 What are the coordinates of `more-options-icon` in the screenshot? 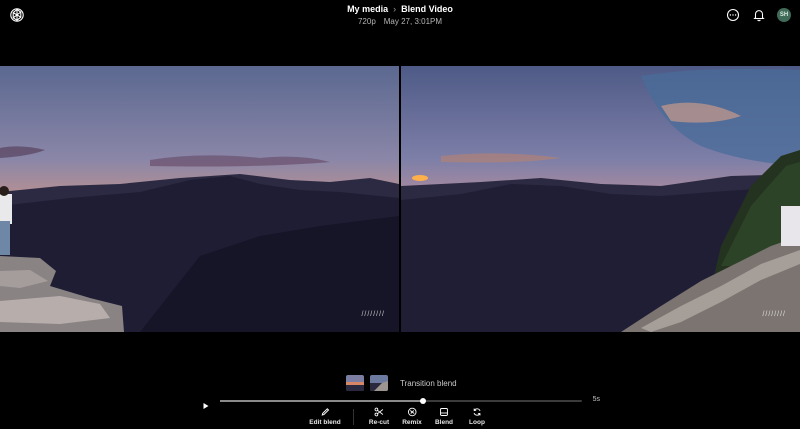 It's located at (733, 15).